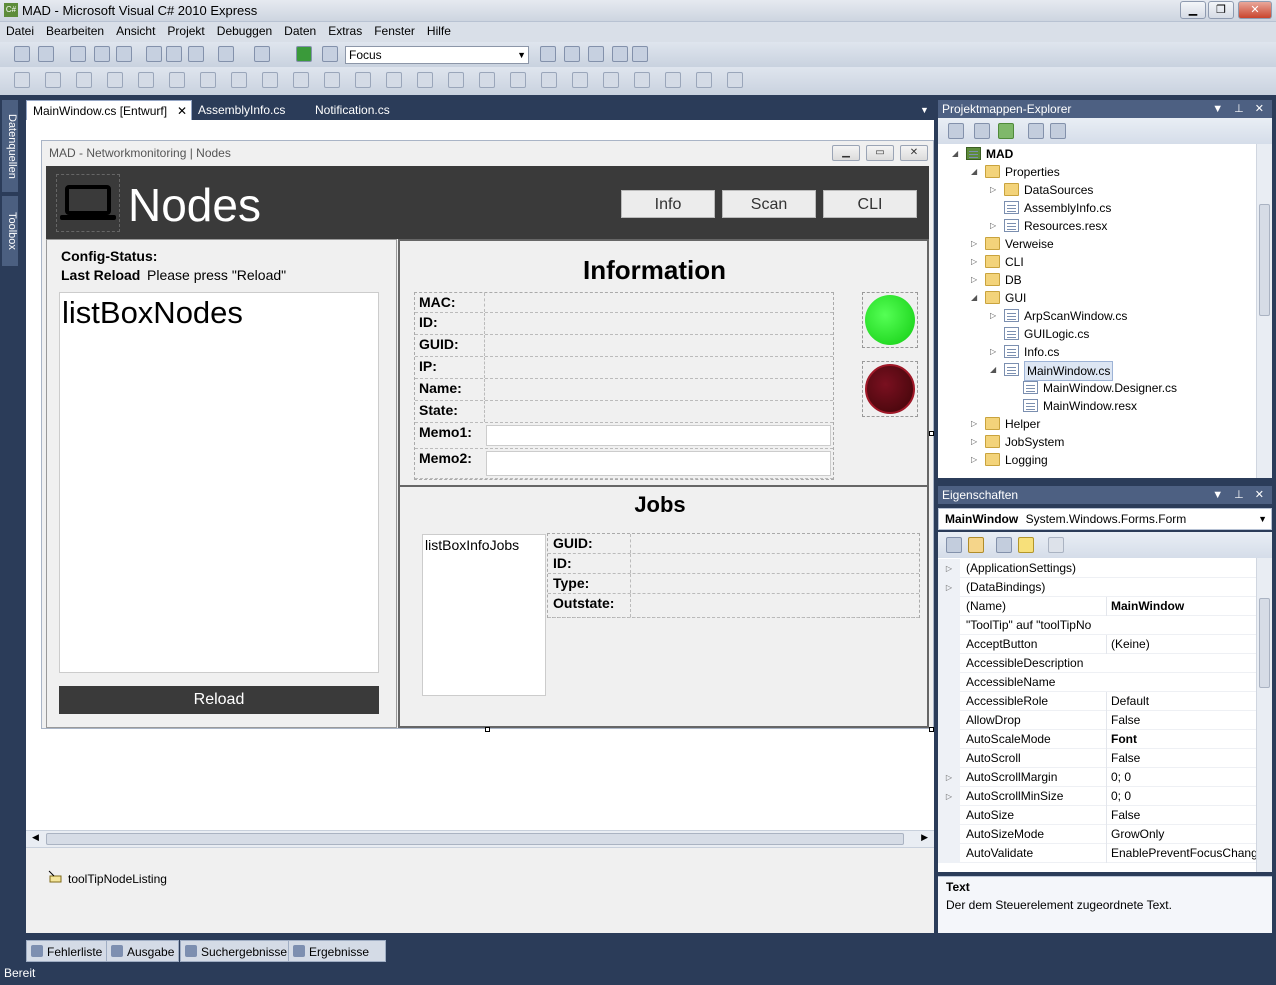  What do you see at coordinates (1264, 715) in the screenshot?
I see `propgrid-scrollbar` at bounding box center [1264, 715].